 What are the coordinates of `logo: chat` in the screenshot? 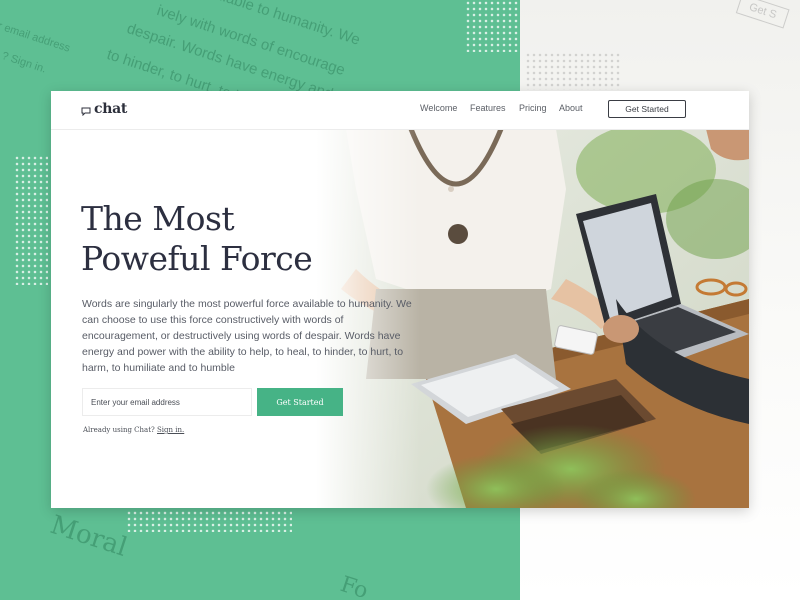 It's located at (104, 109).